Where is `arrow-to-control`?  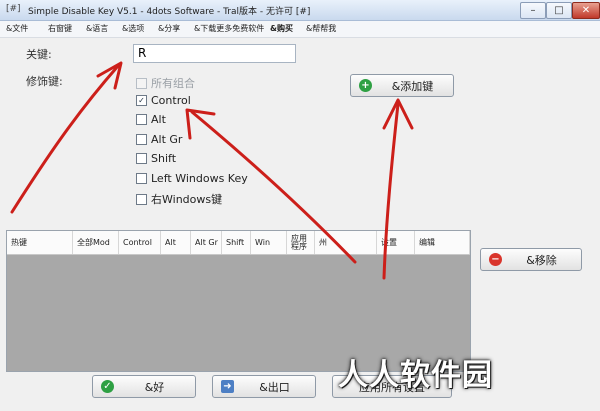
arrow-to-control is located at coordinates (273, 187).